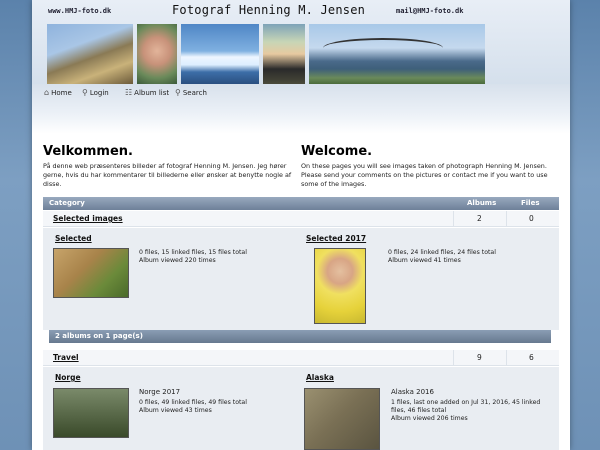 This screenshot has height=450, width=600. I want to click on nav-login: ⚲ Login, so click(95, 92).